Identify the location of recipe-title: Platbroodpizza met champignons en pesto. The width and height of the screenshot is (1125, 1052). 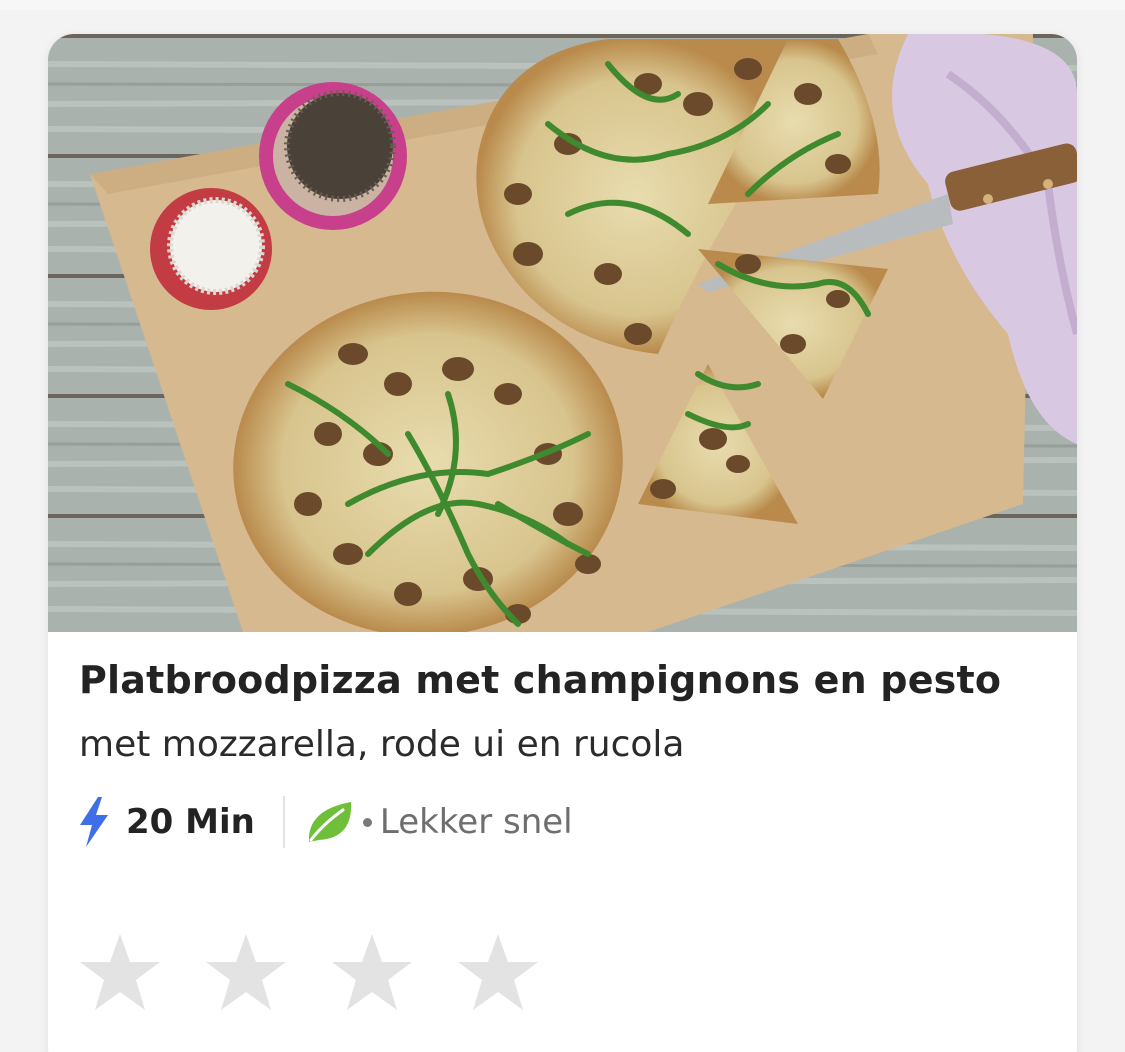
(540, 680).